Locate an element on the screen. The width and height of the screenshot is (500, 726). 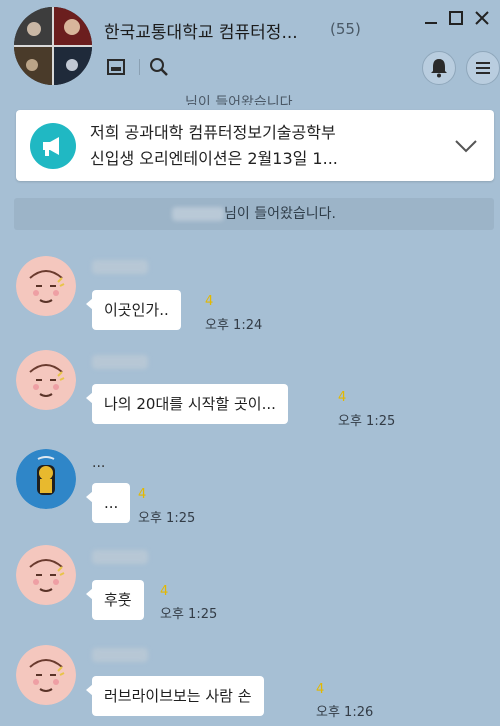
message-time: 오후 1:26 is located at coordinates (345, 712).